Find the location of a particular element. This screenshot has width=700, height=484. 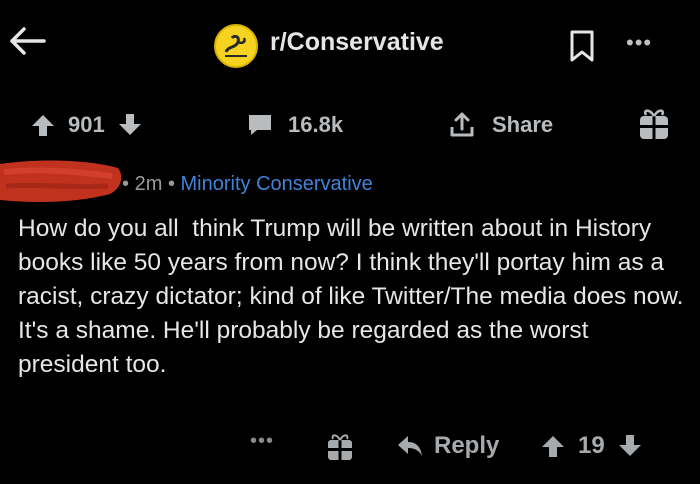

comment-vote-count: 19 is located at coordinates (591, 445).